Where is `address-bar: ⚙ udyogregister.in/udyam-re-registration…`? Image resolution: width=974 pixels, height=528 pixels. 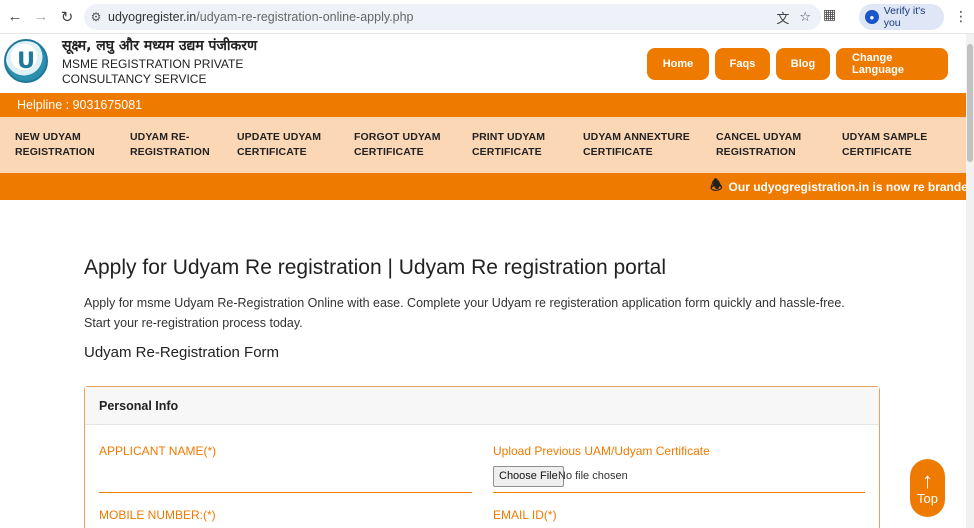
address-bar: ⚙ udyogregister.in/udyam-re-registration… is located at coordinates (452, 17).